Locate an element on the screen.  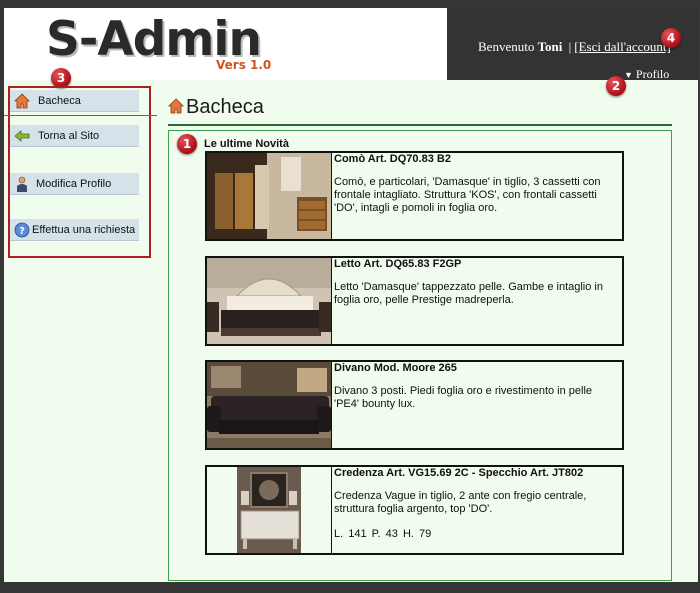
callout-badge-3: 3 is located at coordinates (61, 78).